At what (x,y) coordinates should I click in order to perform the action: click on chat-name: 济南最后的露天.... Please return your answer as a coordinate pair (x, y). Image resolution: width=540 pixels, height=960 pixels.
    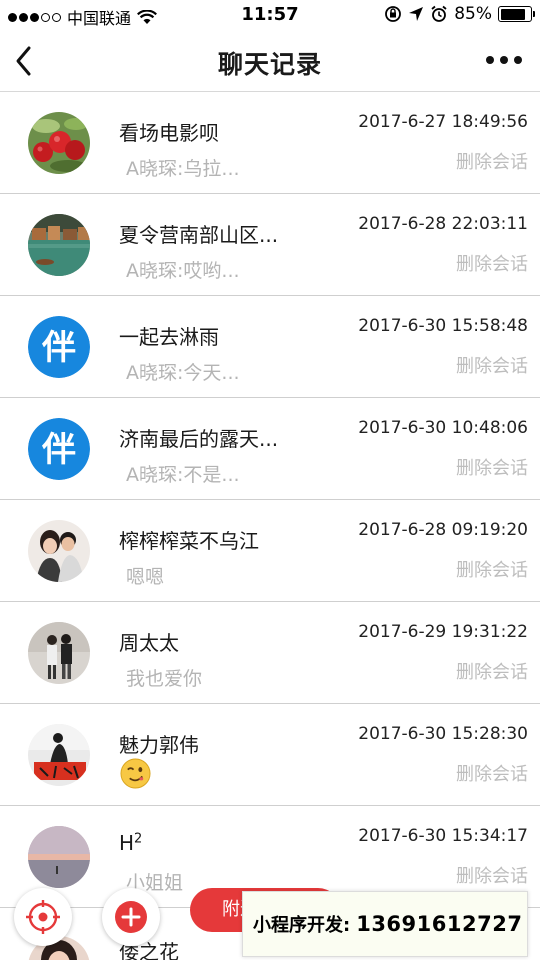
    Looking at the image, I should click on (199, 439).